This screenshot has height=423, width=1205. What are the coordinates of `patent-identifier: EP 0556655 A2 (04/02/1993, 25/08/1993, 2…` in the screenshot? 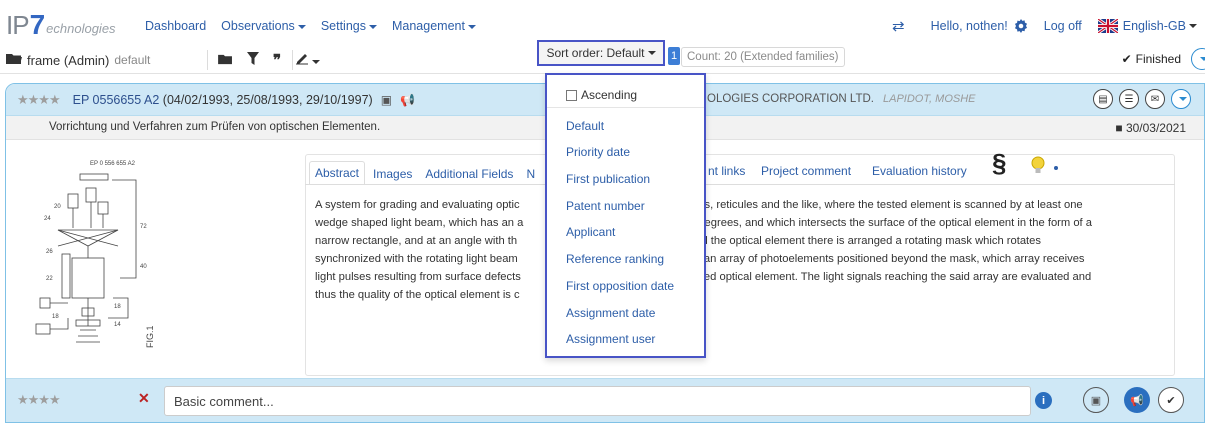 It's located at (223, 100).